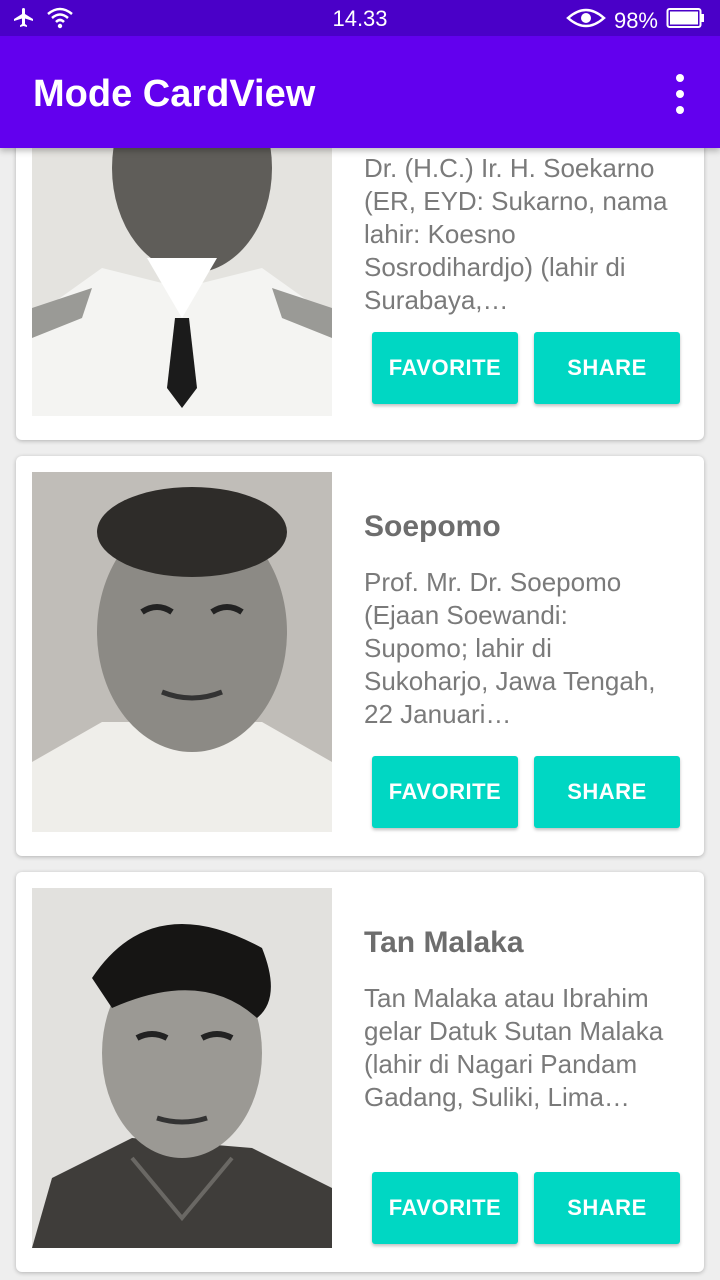 This screenshot has height=1280, width=720. Describe the element at coordinates (586, 21) in the screenshot. I see `eye-icon` at that location.